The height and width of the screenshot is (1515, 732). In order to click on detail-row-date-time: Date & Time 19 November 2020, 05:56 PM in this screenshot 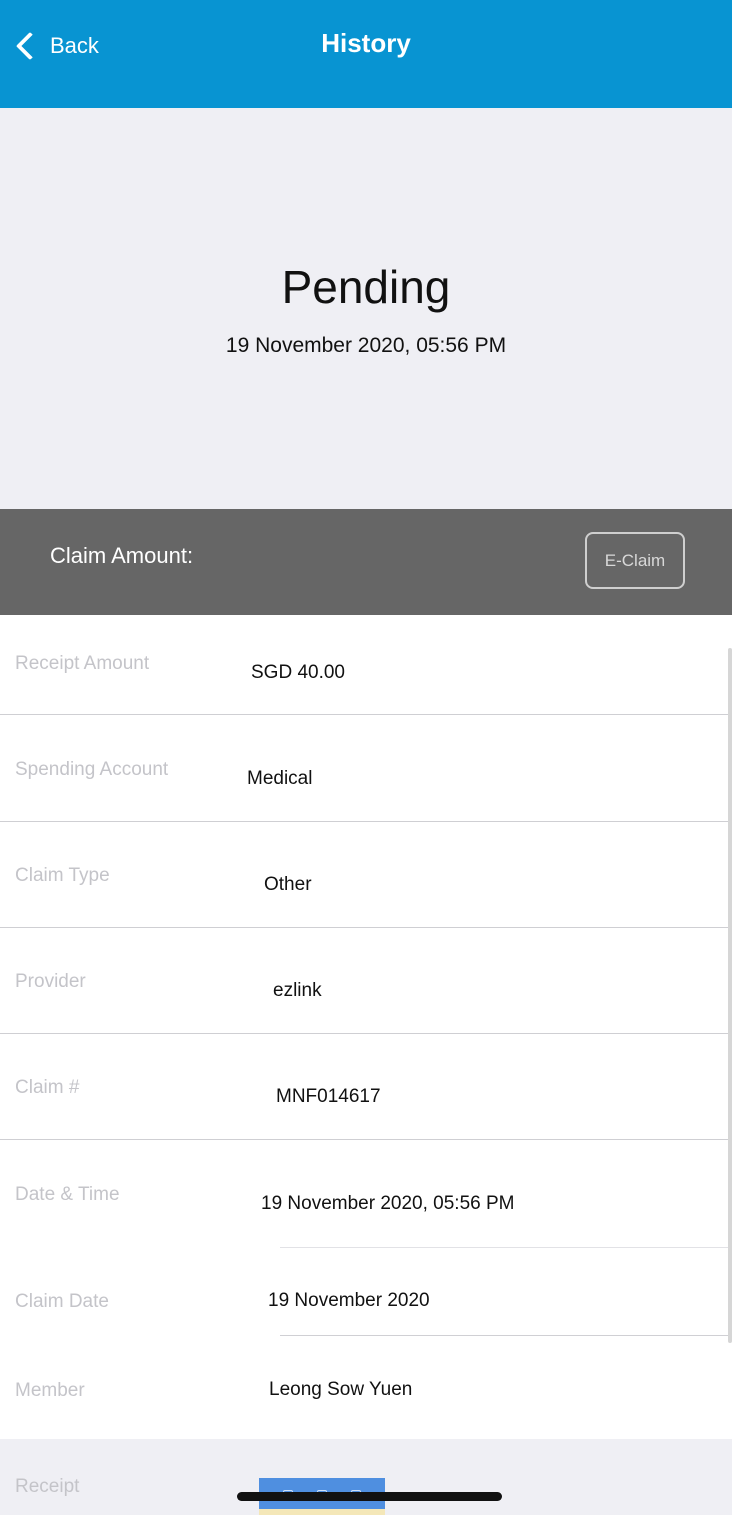, I will do `click(366, 1193)`.